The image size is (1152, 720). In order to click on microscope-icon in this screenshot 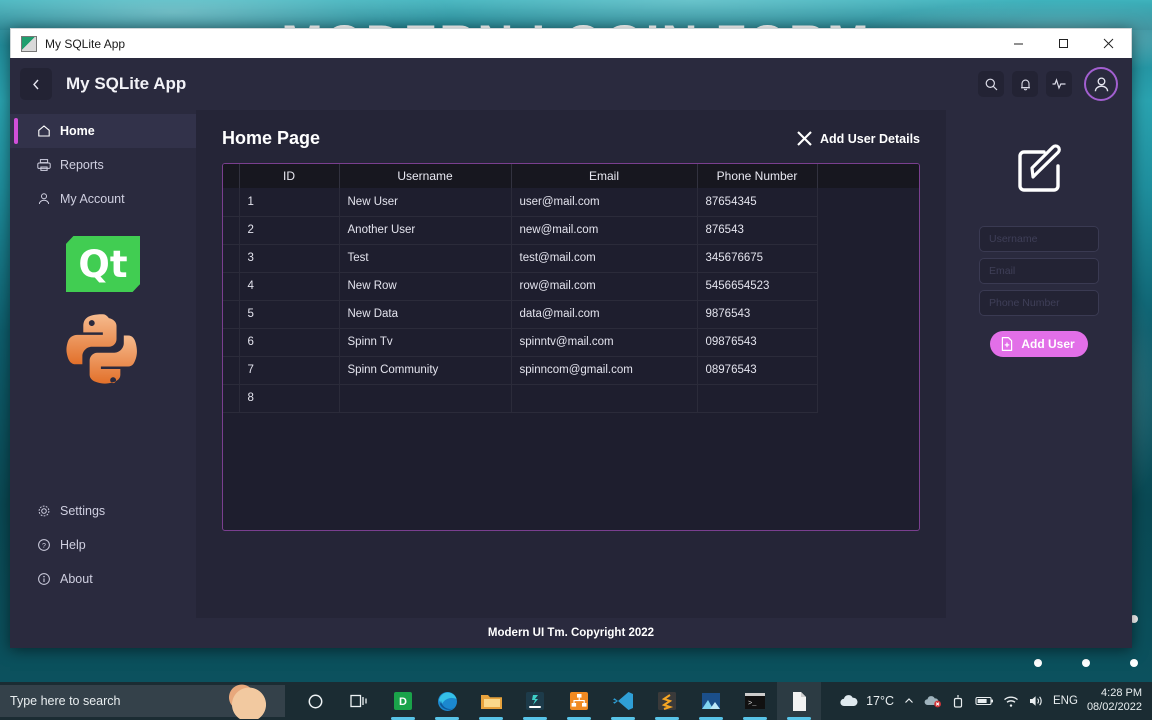, I will do `click(535, 701)`.